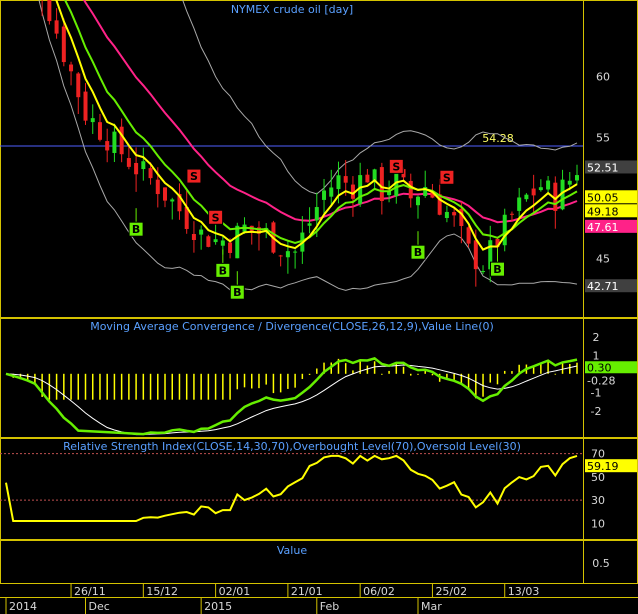 Image resolution: width=638 pixels, height=614 pixels. I want to click on rsi-value-label: 59.19, so click(603, 466).